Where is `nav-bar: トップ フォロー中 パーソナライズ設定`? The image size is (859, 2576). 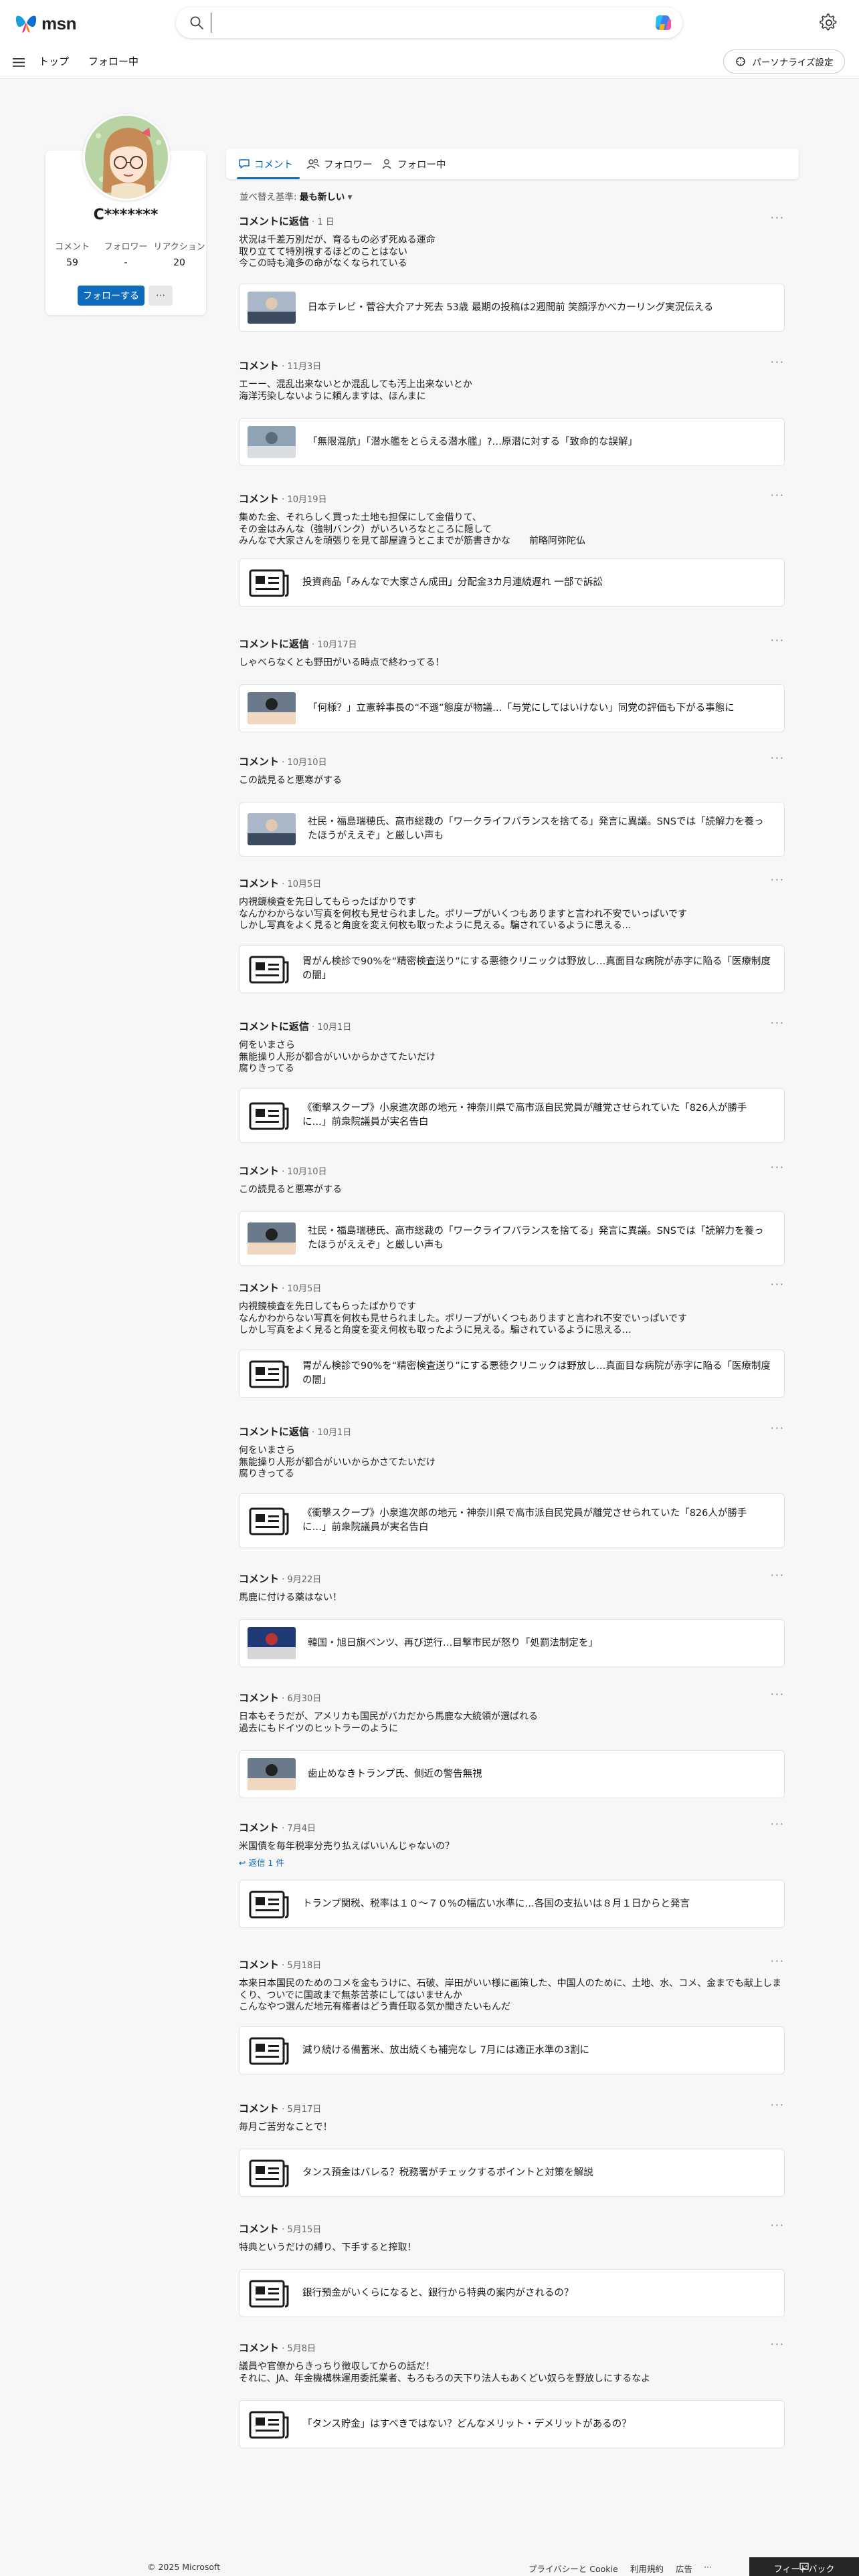
nav-bar: トップ フォロー中 パーソナライズ設定 is located at coordinates (429, 62).